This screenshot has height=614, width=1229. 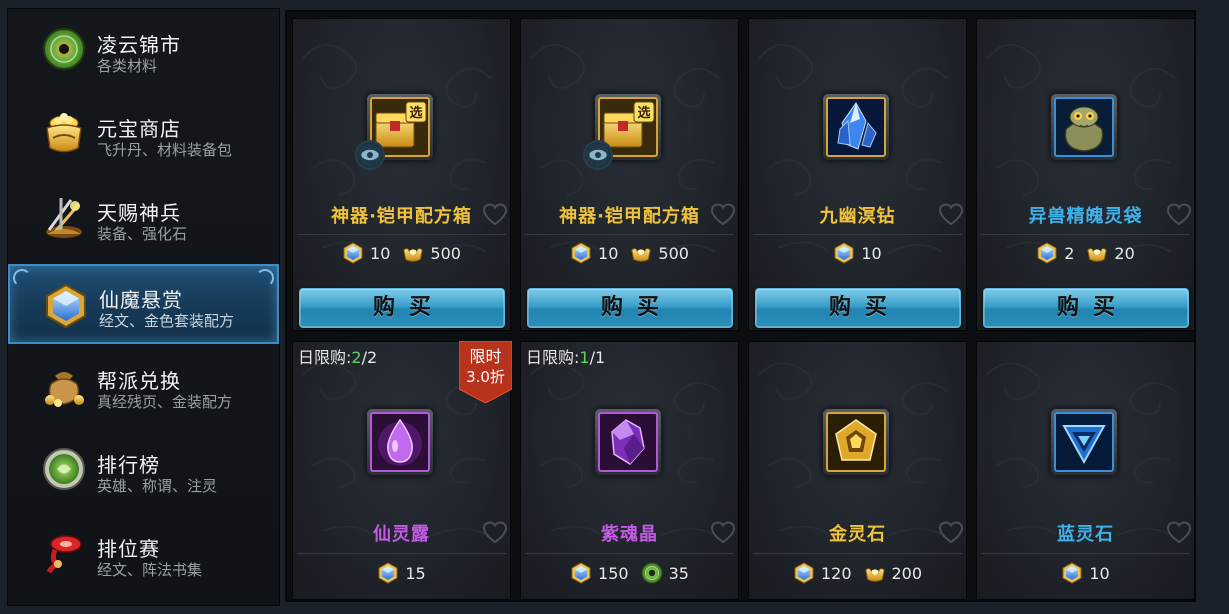 What do you see at coordinates (150, 570) in the screenshot?
I see `sidebar-item-subtitle: 经文、阵法书集` at bounding box center [150, 570].